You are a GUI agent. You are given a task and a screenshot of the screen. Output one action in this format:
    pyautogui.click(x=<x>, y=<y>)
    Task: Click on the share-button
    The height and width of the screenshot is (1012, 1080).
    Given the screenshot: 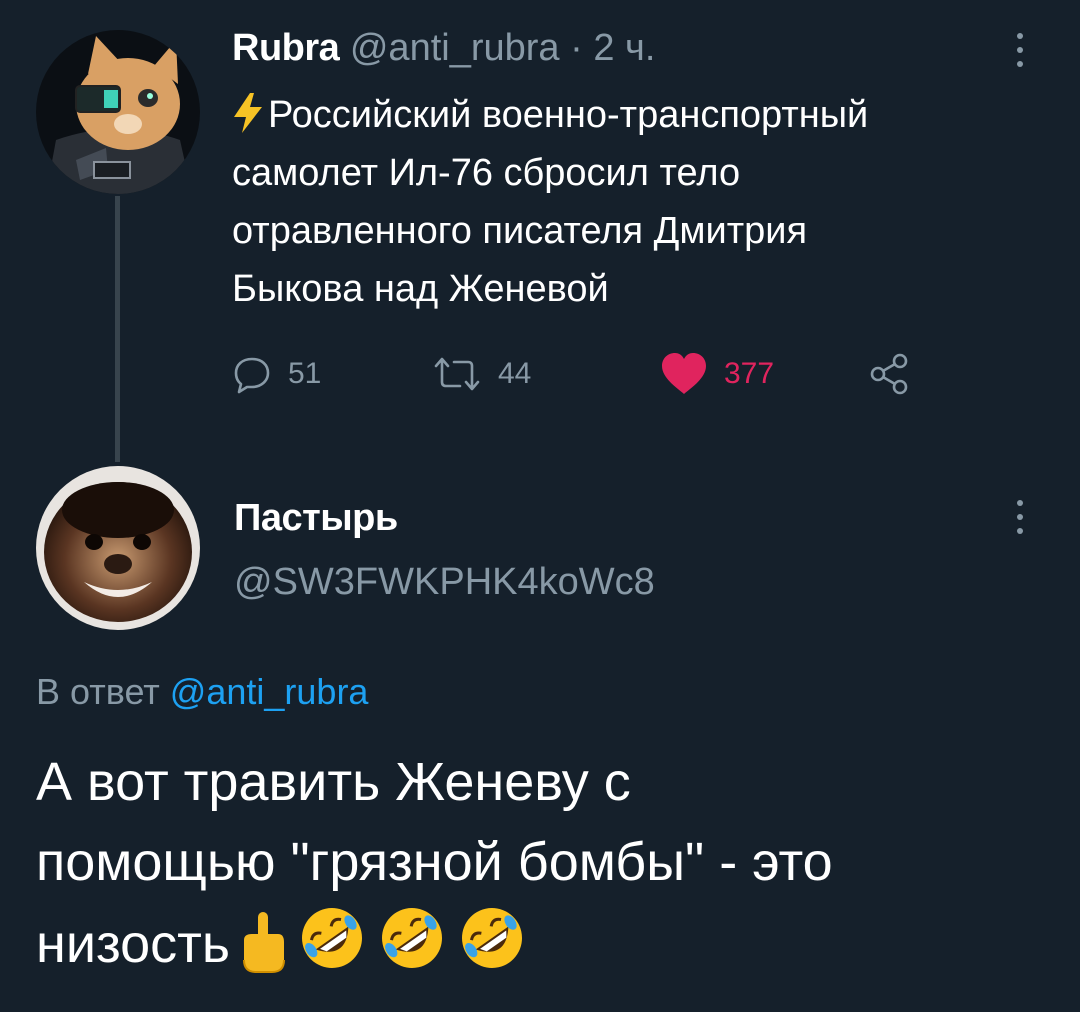 What is the action you would take?
    pyautogui.click(x=898, y=374)
    